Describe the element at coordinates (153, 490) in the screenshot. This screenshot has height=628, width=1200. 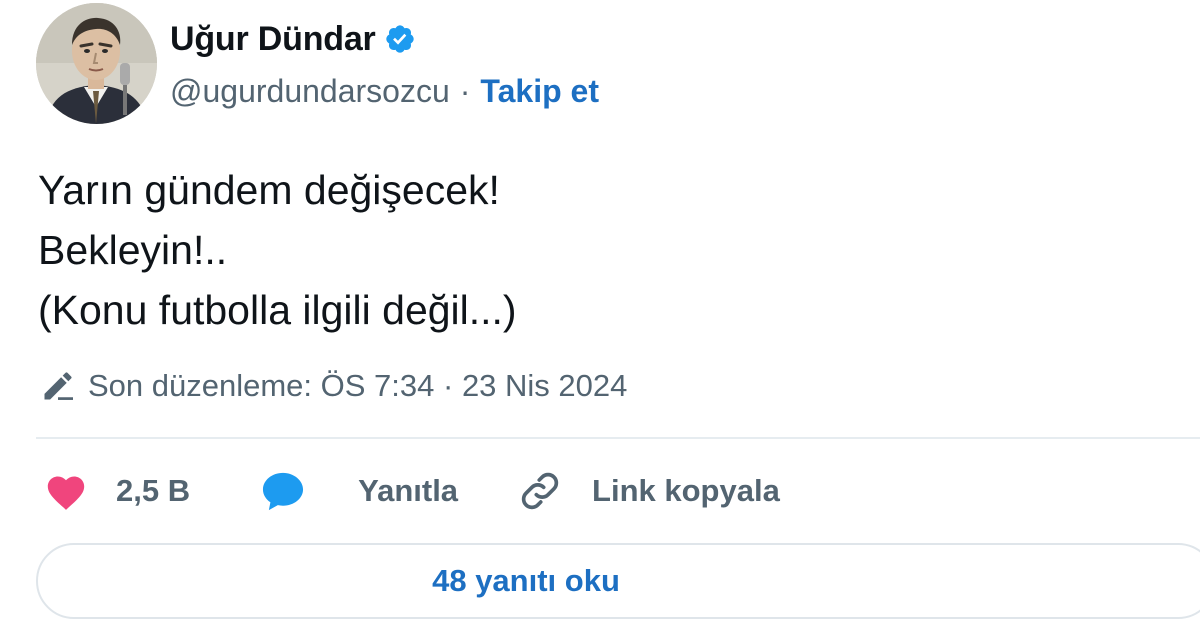
I see `like-count: 2,5 B` at that location.